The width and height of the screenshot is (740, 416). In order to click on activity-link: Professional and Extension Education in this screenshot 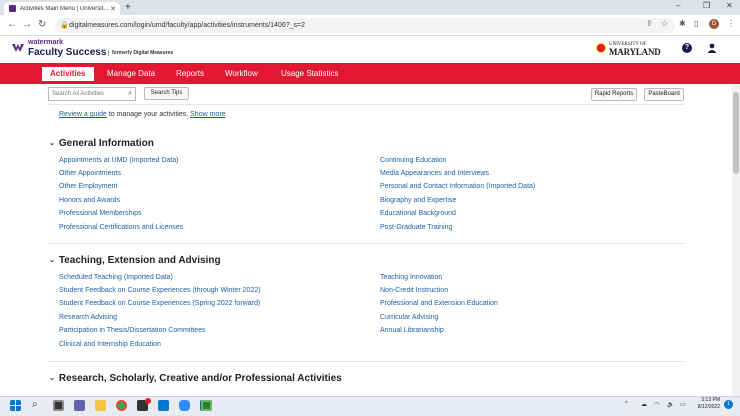, I will do `click(439, 303)`.